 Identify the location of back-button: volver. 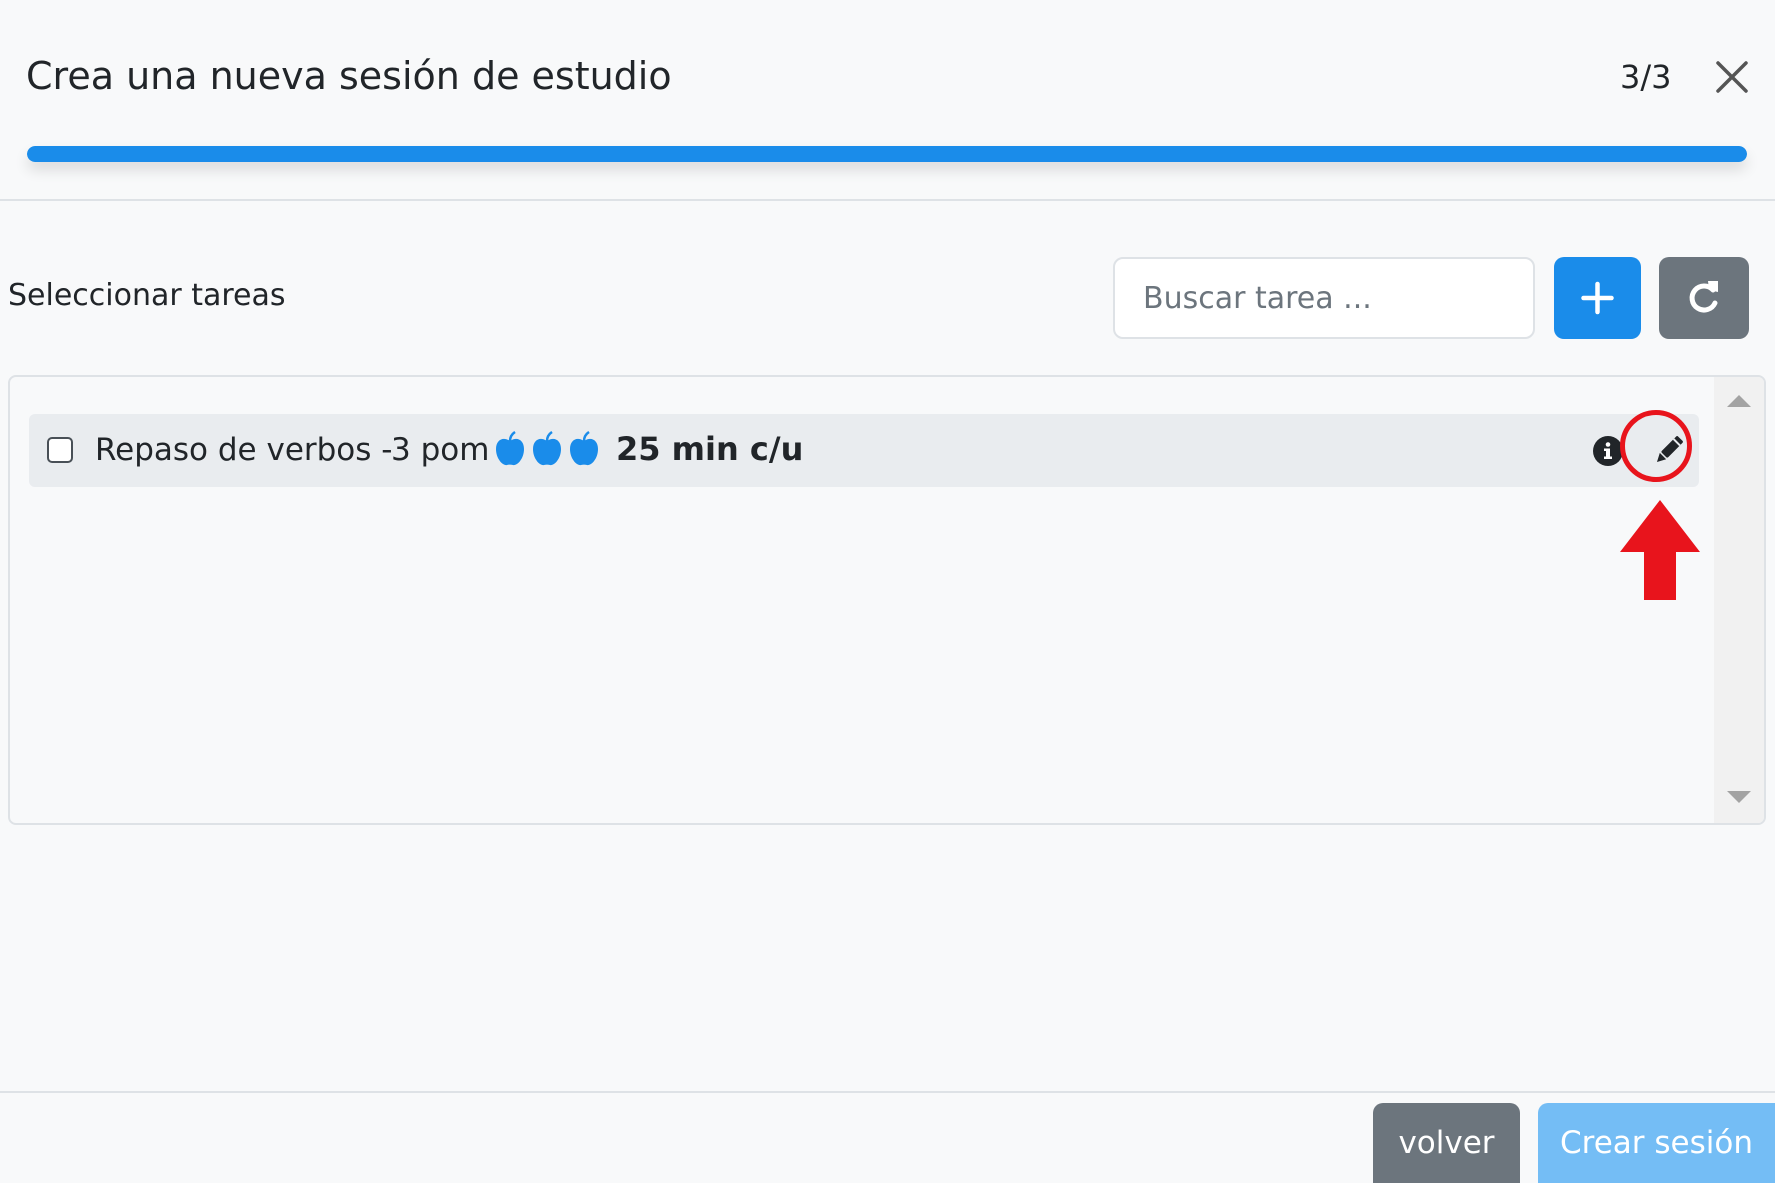
(1446, 1143).